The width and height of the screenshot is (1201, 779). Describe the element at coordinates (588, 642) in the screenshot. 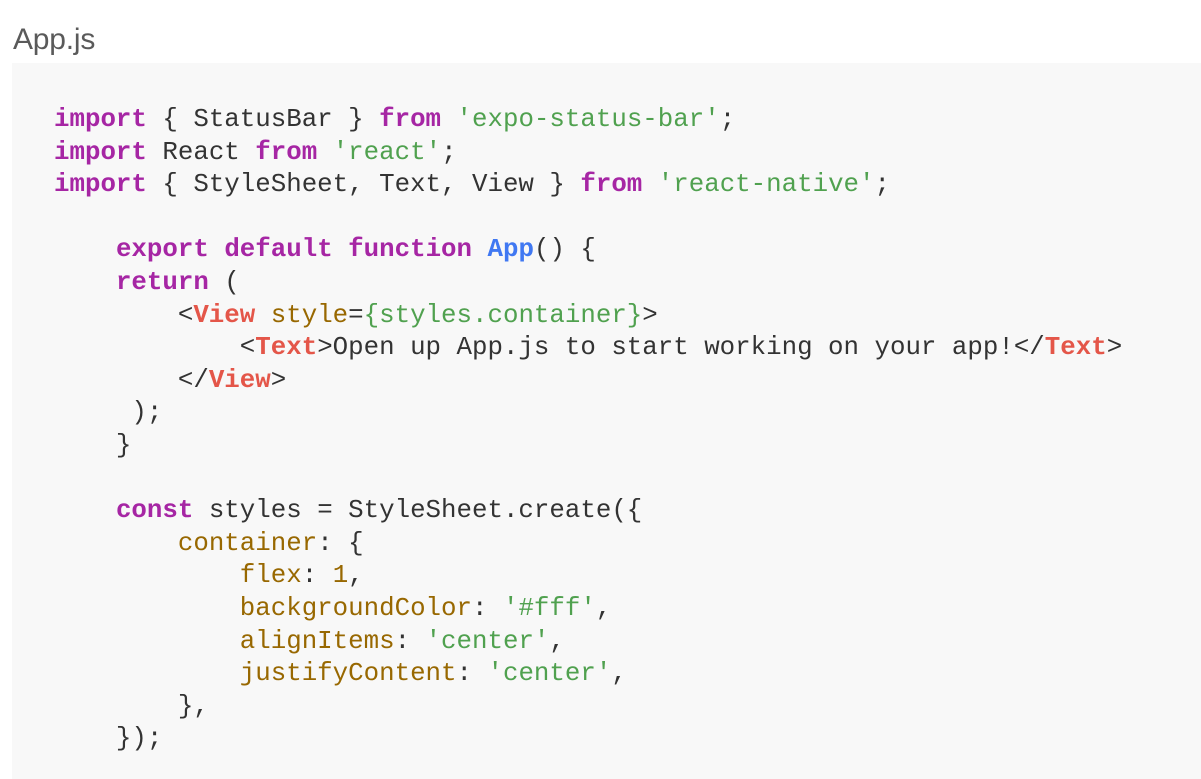

I see `code-line: alignItems: 'center',` at that location.